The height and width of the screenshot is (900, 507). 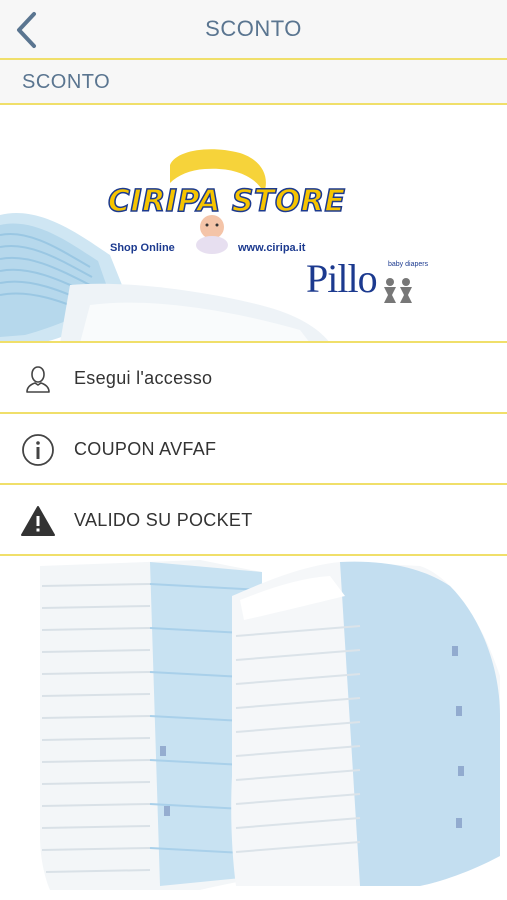 I want to click on validity-row: VALIDO SU POCKET, so click(x=253, y=520).